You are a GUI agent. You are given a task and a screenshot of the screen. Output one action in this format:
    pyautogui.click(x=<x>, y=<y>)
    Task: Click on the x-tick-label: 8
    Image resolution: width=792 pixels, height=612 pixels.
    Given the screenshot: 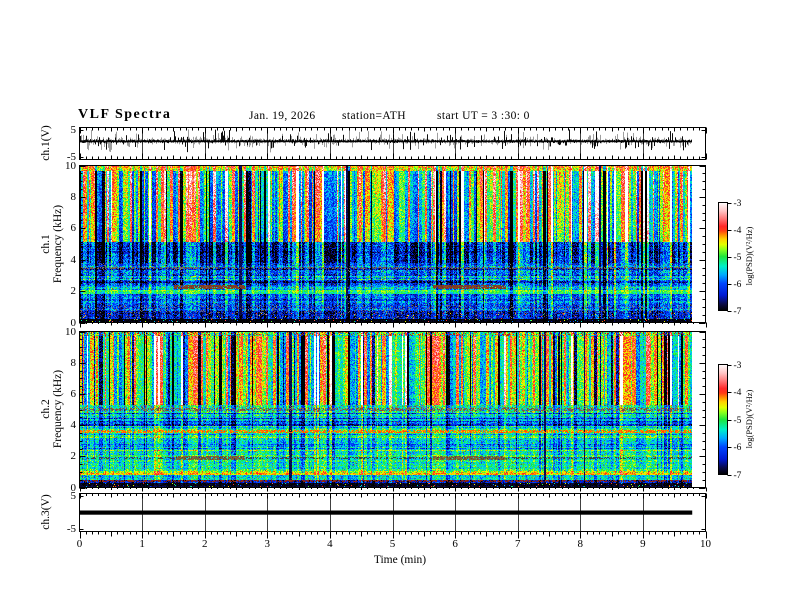 What is the action you would take?
    pyautogui.click(x=580, y=544)
    